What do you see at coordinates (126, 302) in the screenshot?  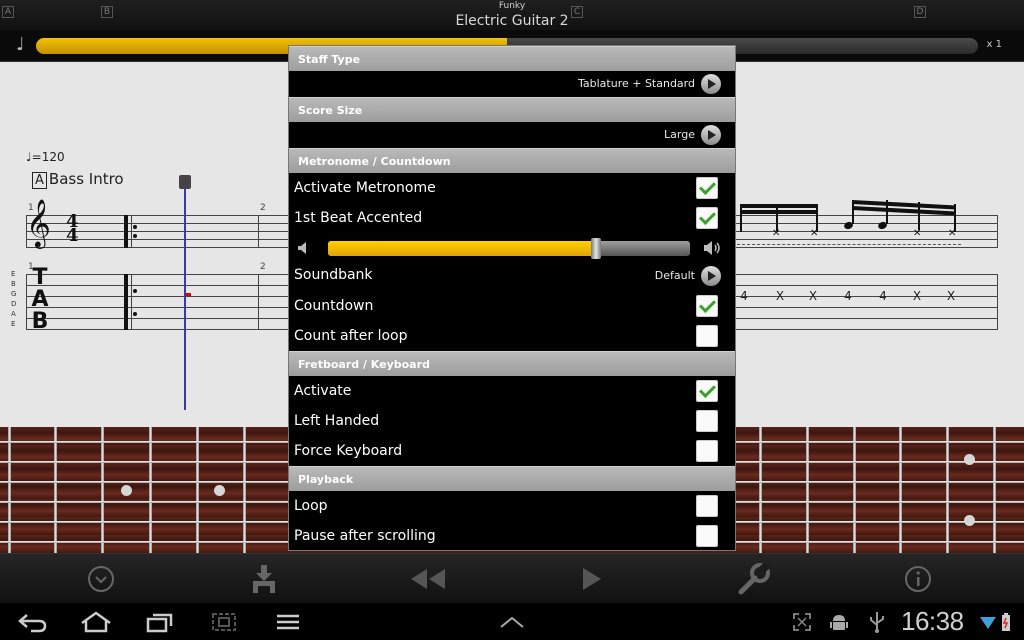 I see `repeat-bar` at bounding box center [126, 302].